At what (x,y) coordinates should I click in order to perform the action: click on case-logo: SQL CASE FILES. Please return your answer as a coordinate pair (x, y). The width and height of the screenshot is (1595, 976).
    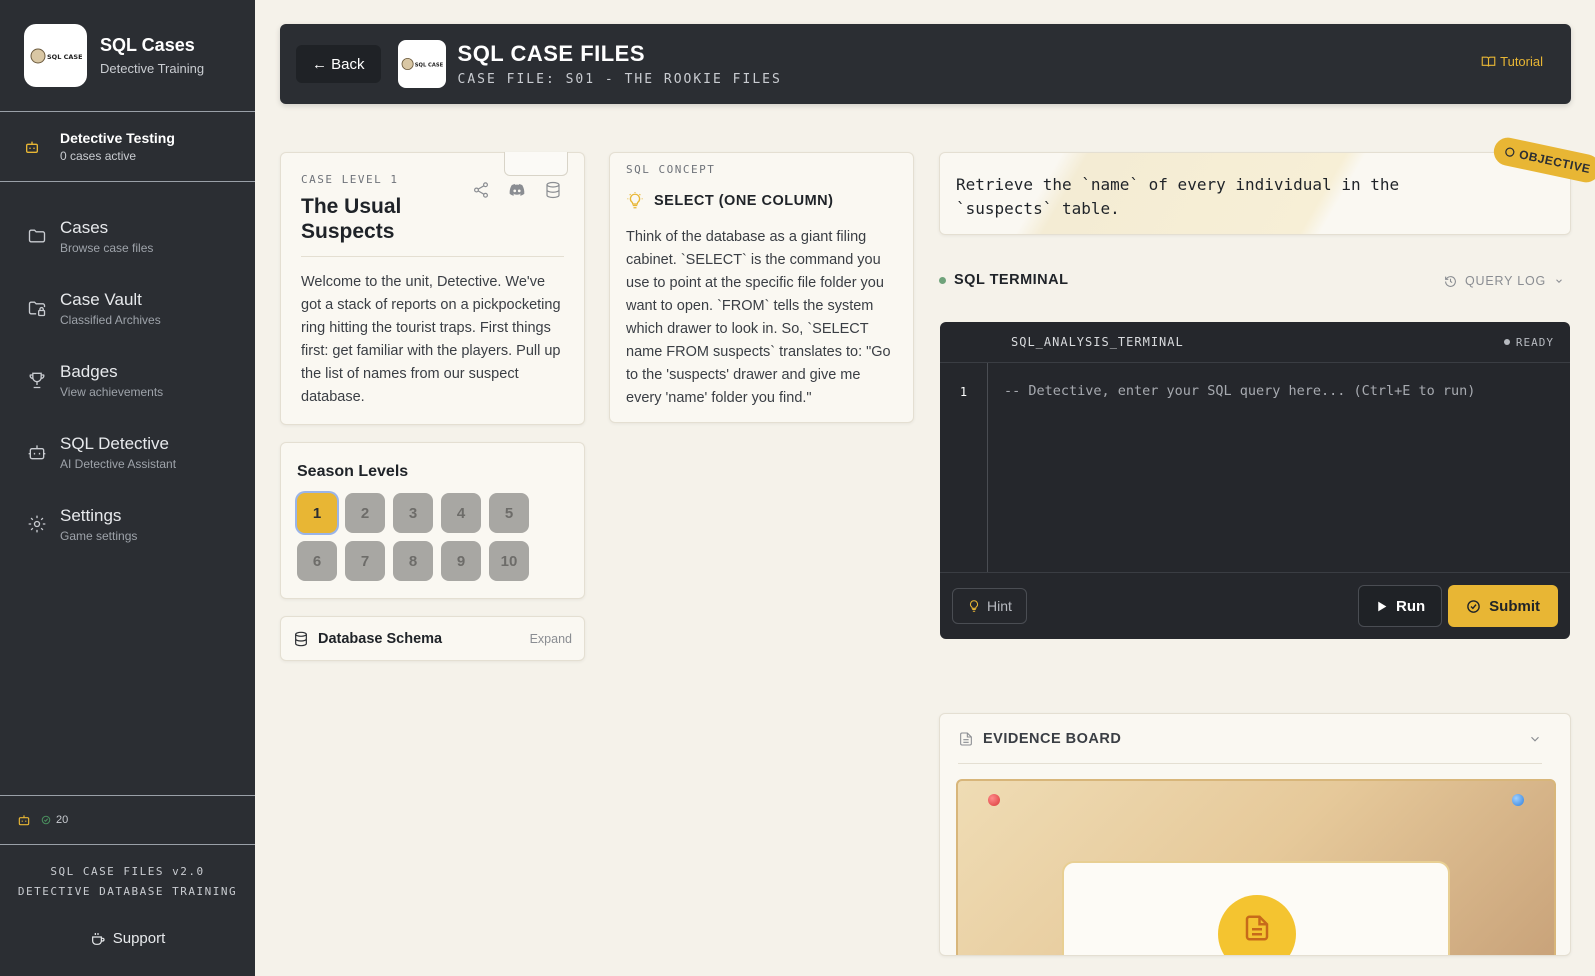
    Looking at the image, I should click on (421, 64).